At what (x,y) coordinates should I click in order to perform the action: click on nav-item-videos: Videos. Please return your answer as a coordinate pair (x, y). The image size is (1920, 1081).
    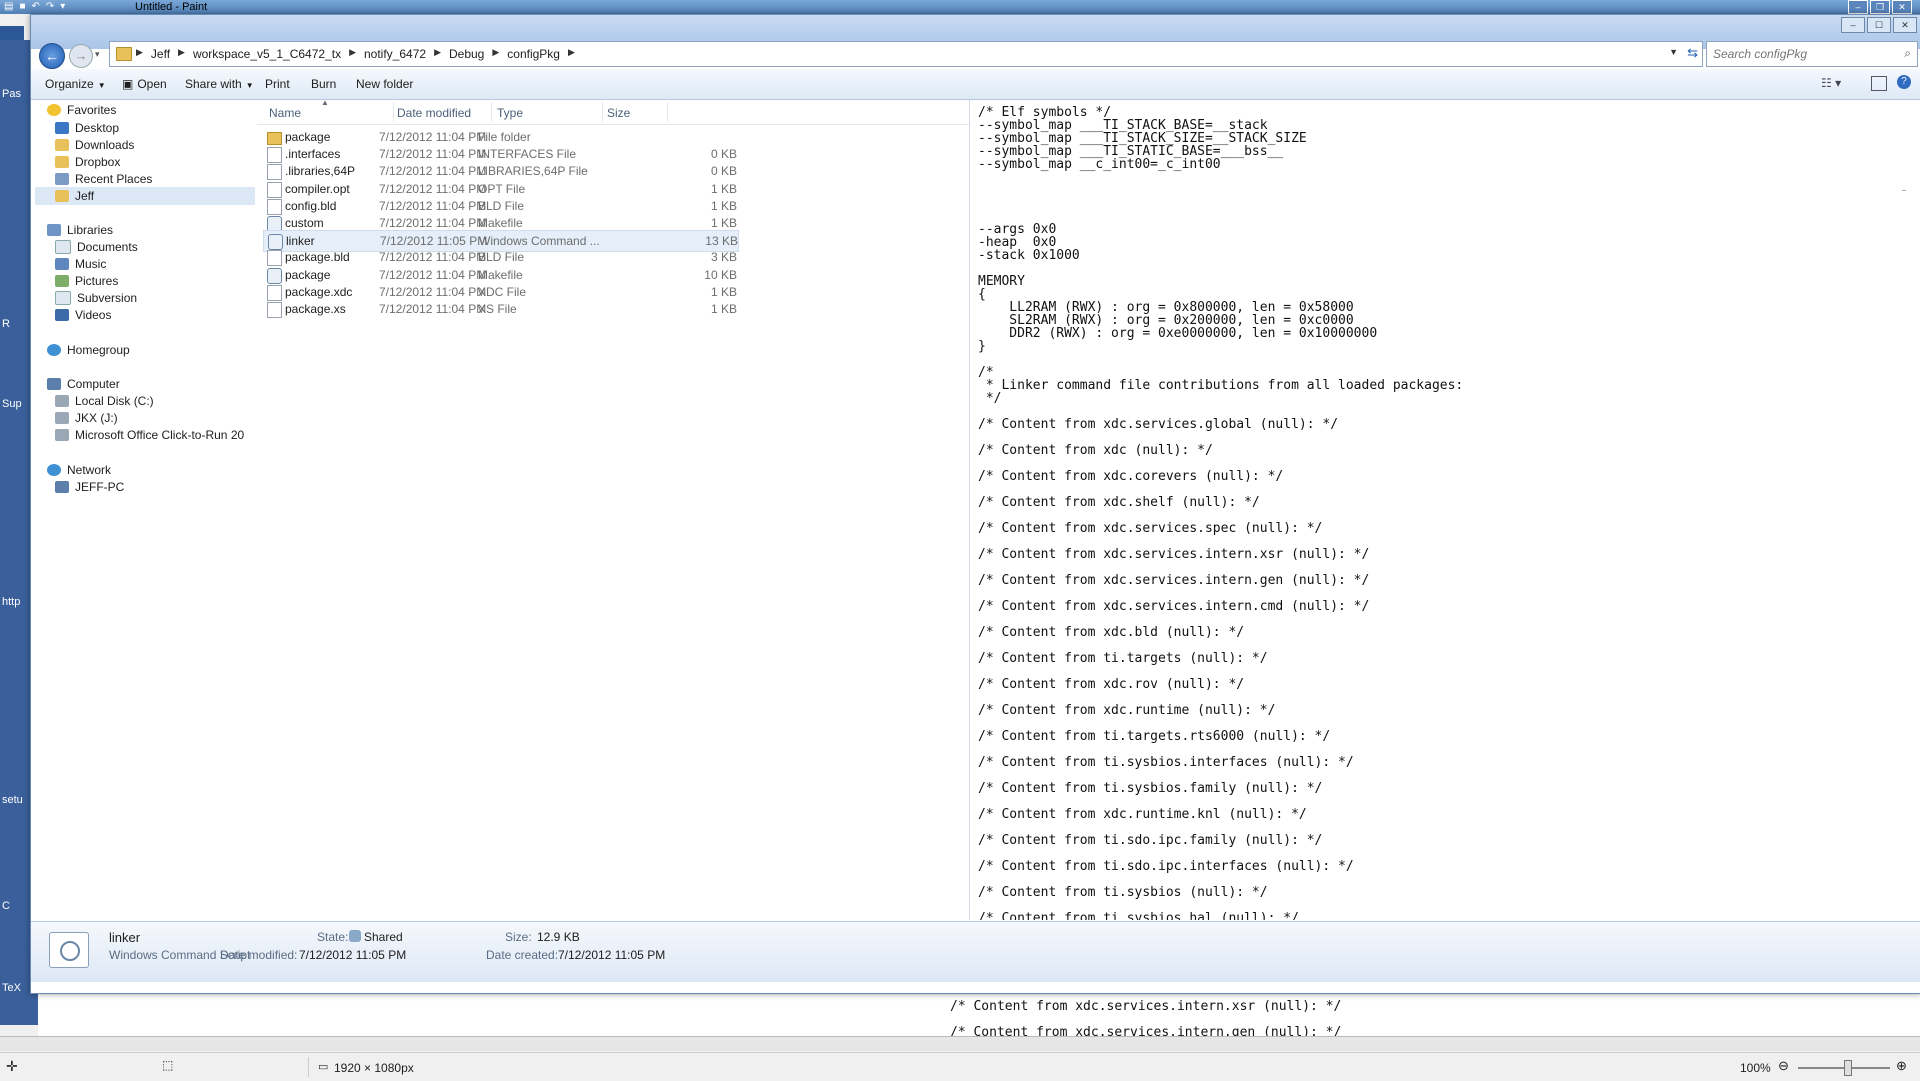
    Looking at the image, I should click on (83, 315).